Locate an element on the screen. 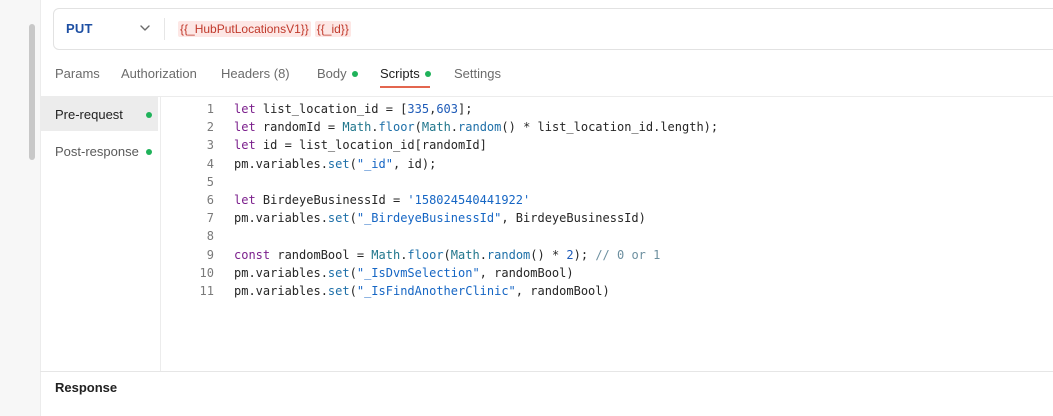 This screenshot has width=1053, height=416. response-title: Response is located at coordinates (86, 387).